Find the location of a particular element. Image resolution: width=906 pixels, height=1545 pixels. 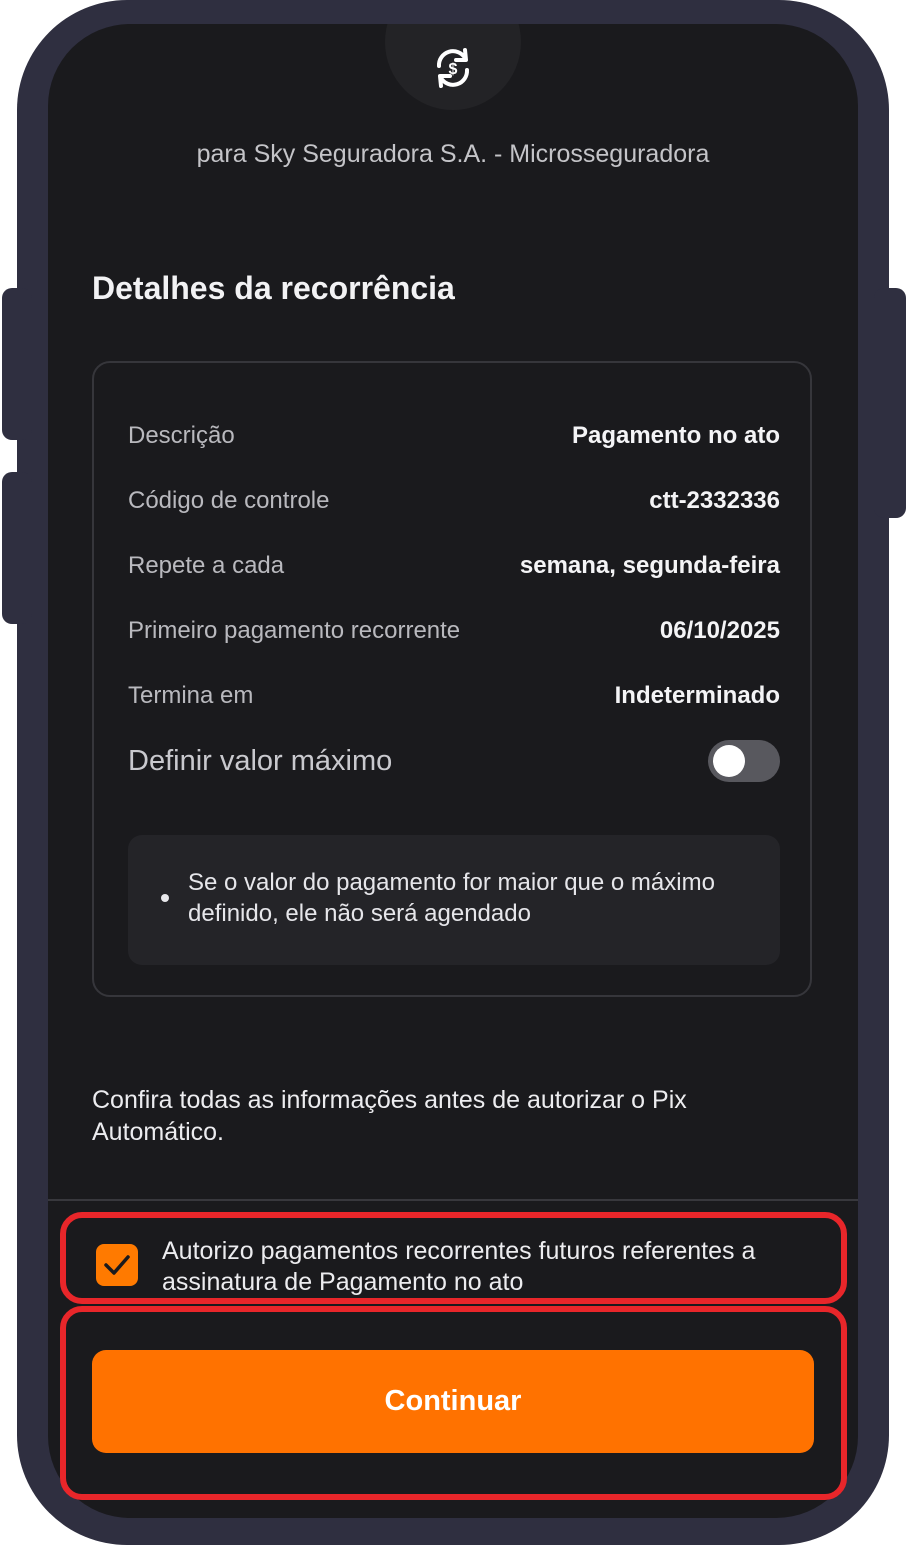

detail-value: semana, segunda-feira is located at coordinates (649, 565).